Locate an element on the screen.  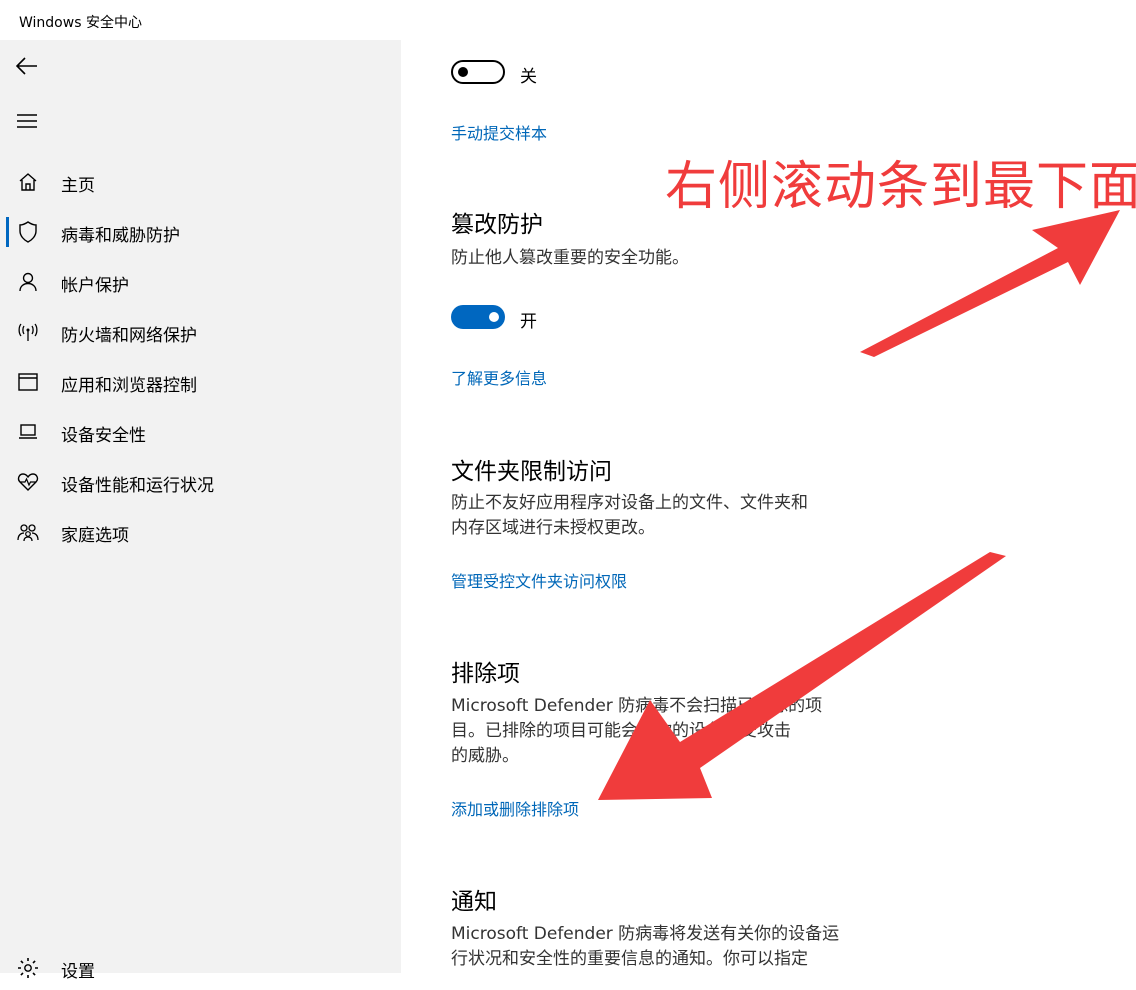
wifi-antenna-icon is located at coordinates (28, 332).